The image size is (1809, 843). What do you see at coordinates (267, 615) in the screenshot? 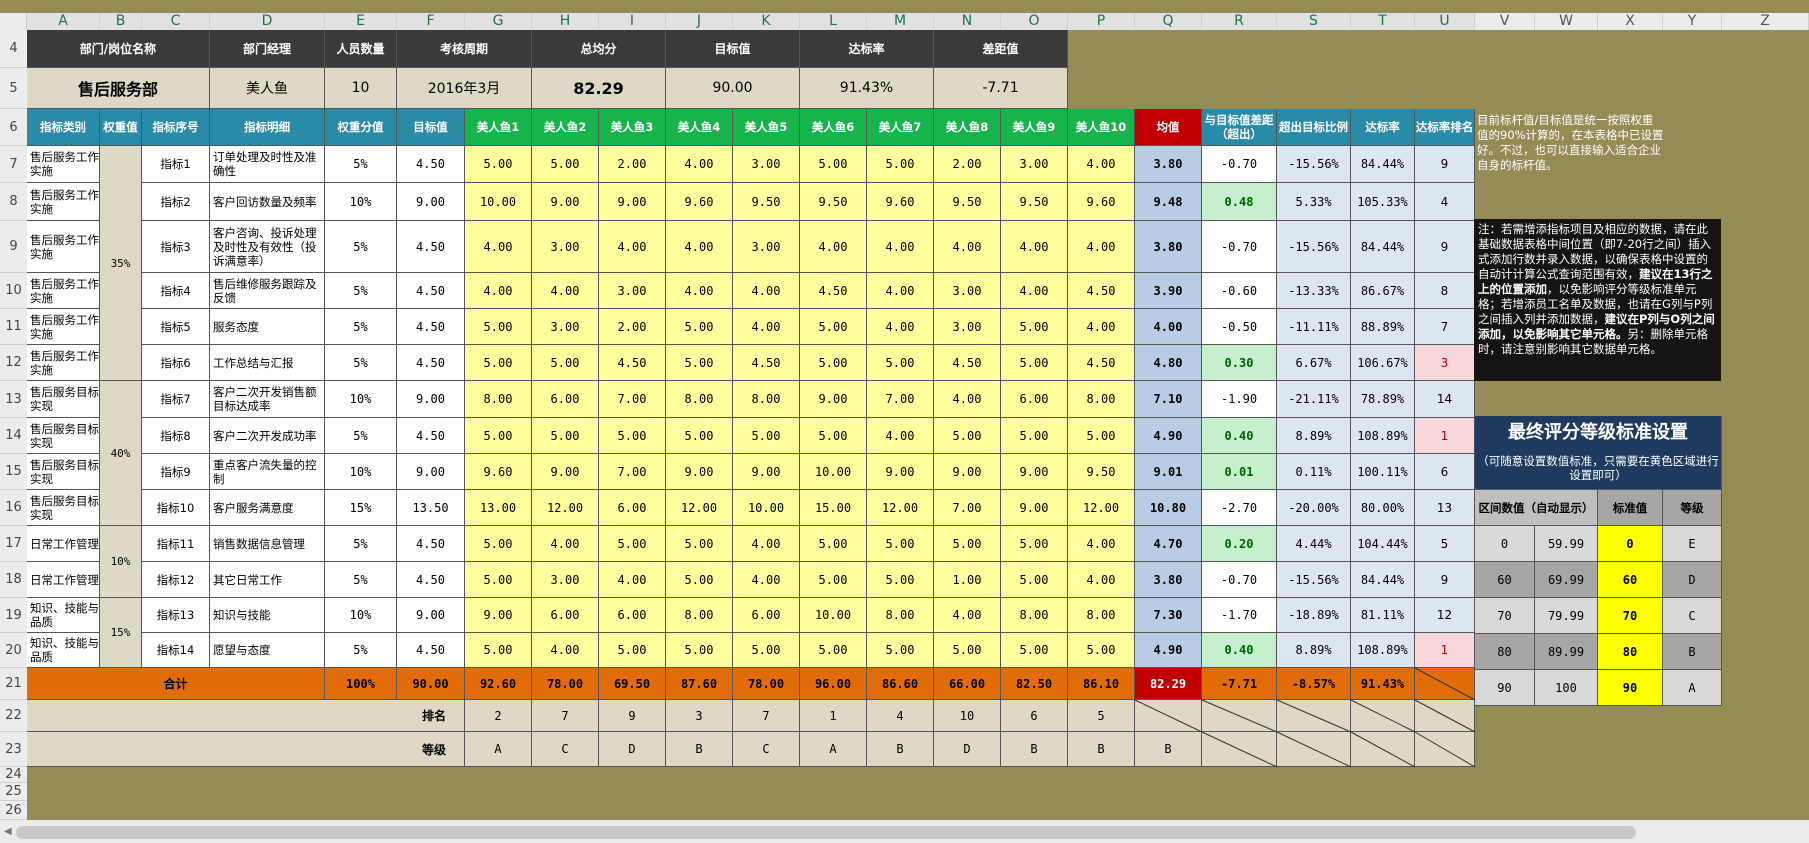
I see `indicator-detail-cell: 知识与技能` at bounding box center [267, 615].